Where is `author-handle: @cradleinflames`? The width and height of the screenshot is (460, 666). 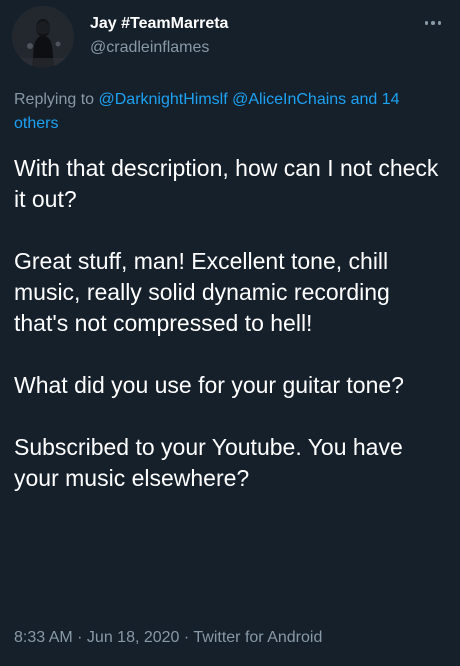
author-handle: @cradleinflames is located at coordinates (159, 48).